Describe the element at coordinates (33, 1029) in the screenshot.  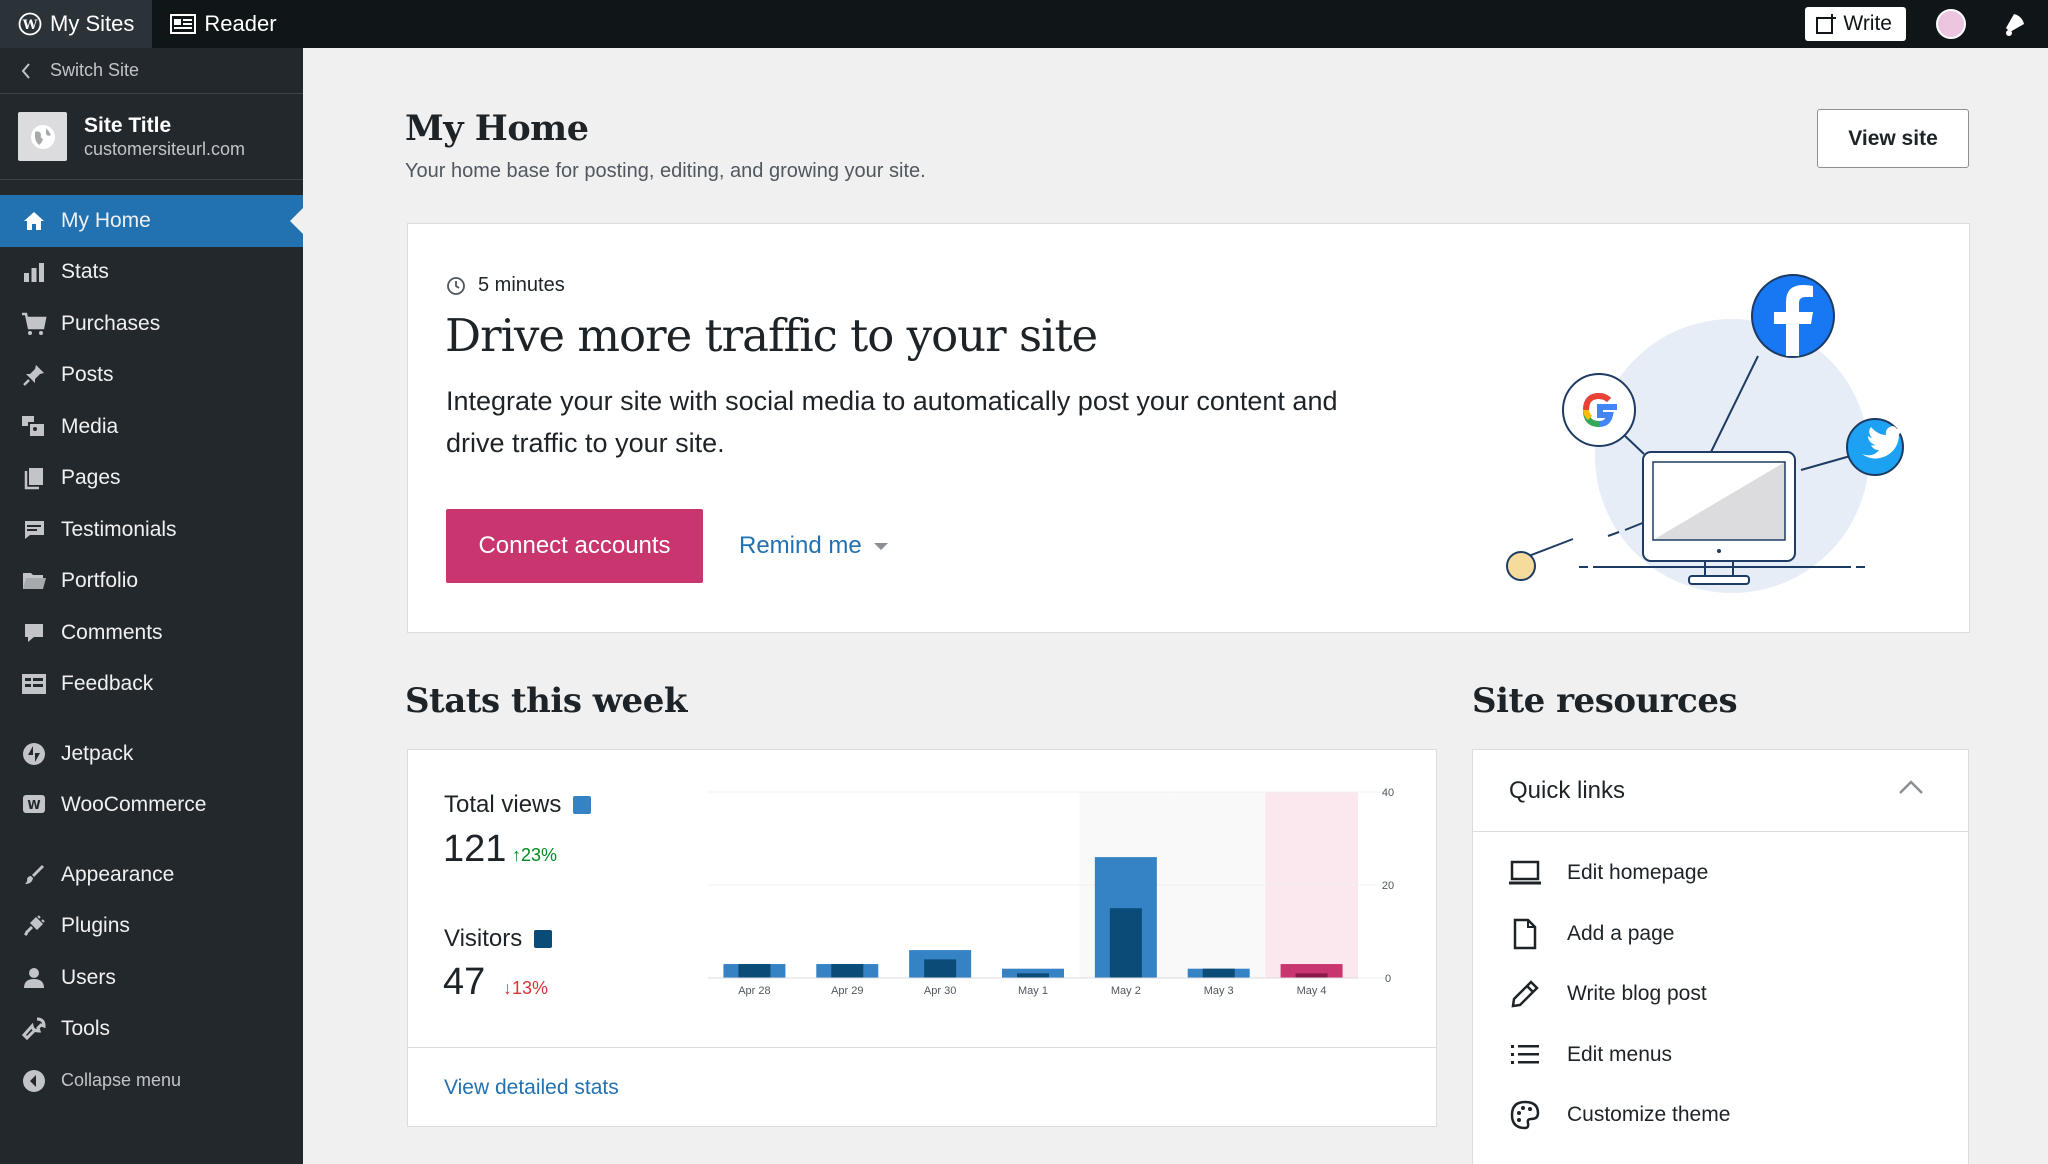
I see `tools-icon` at that location.